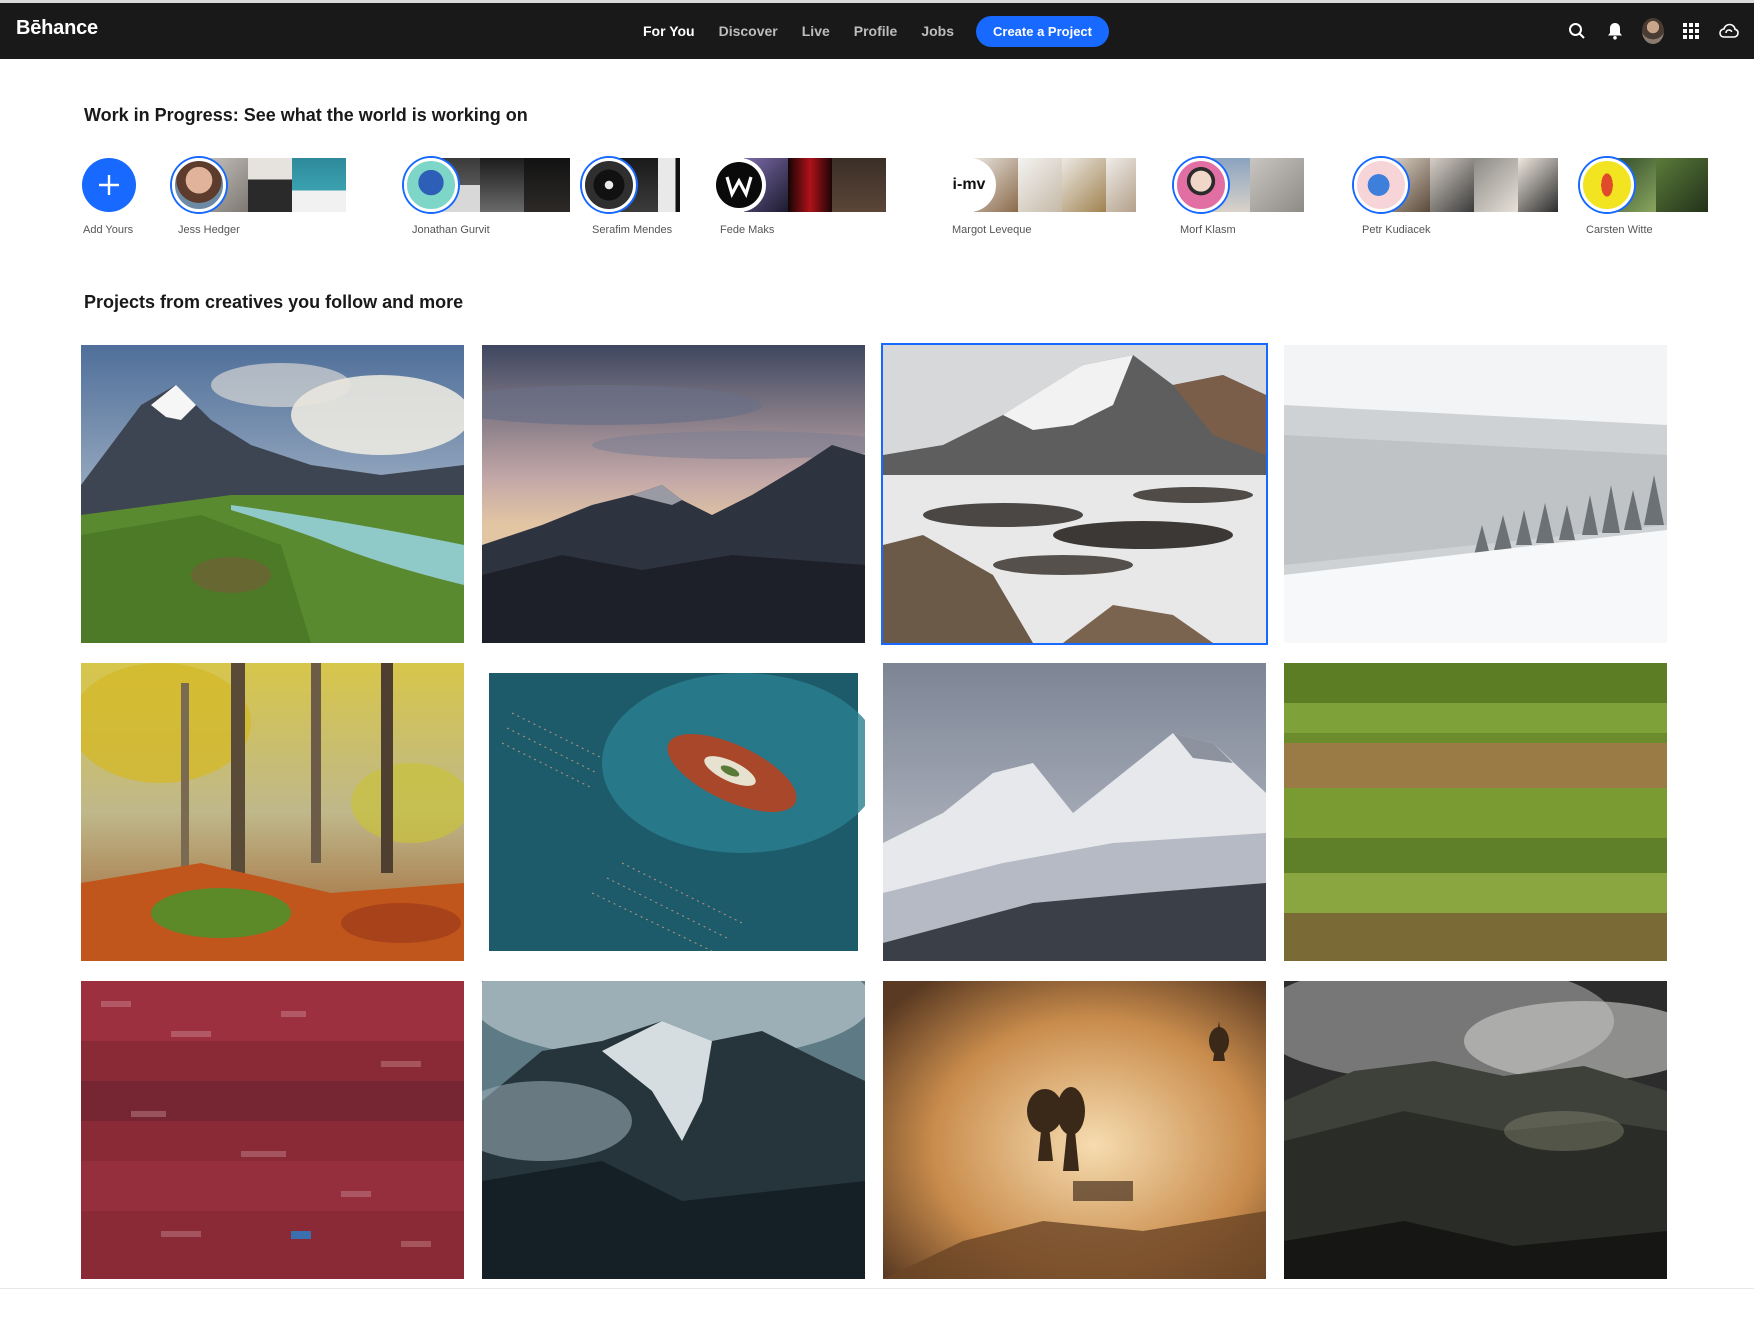  What do you see at coordinates (1691, 31) in the screenshot?
I see `apps-grid-icon` at bounding box center [1691, 31].